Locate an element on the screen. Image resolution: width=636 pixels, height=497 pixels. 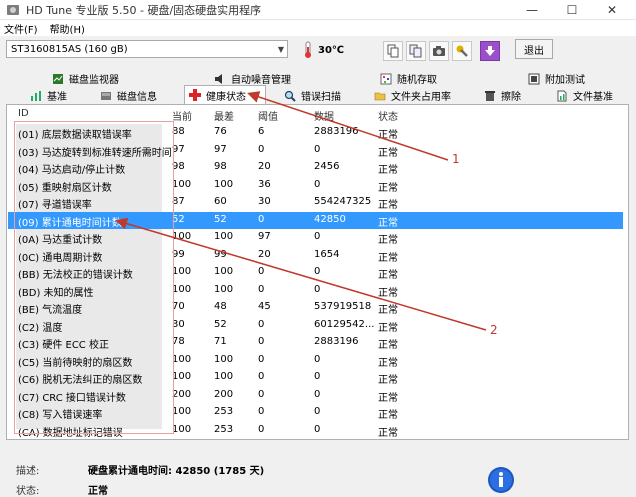
random-access-icon is located at coordinates (386, 78).